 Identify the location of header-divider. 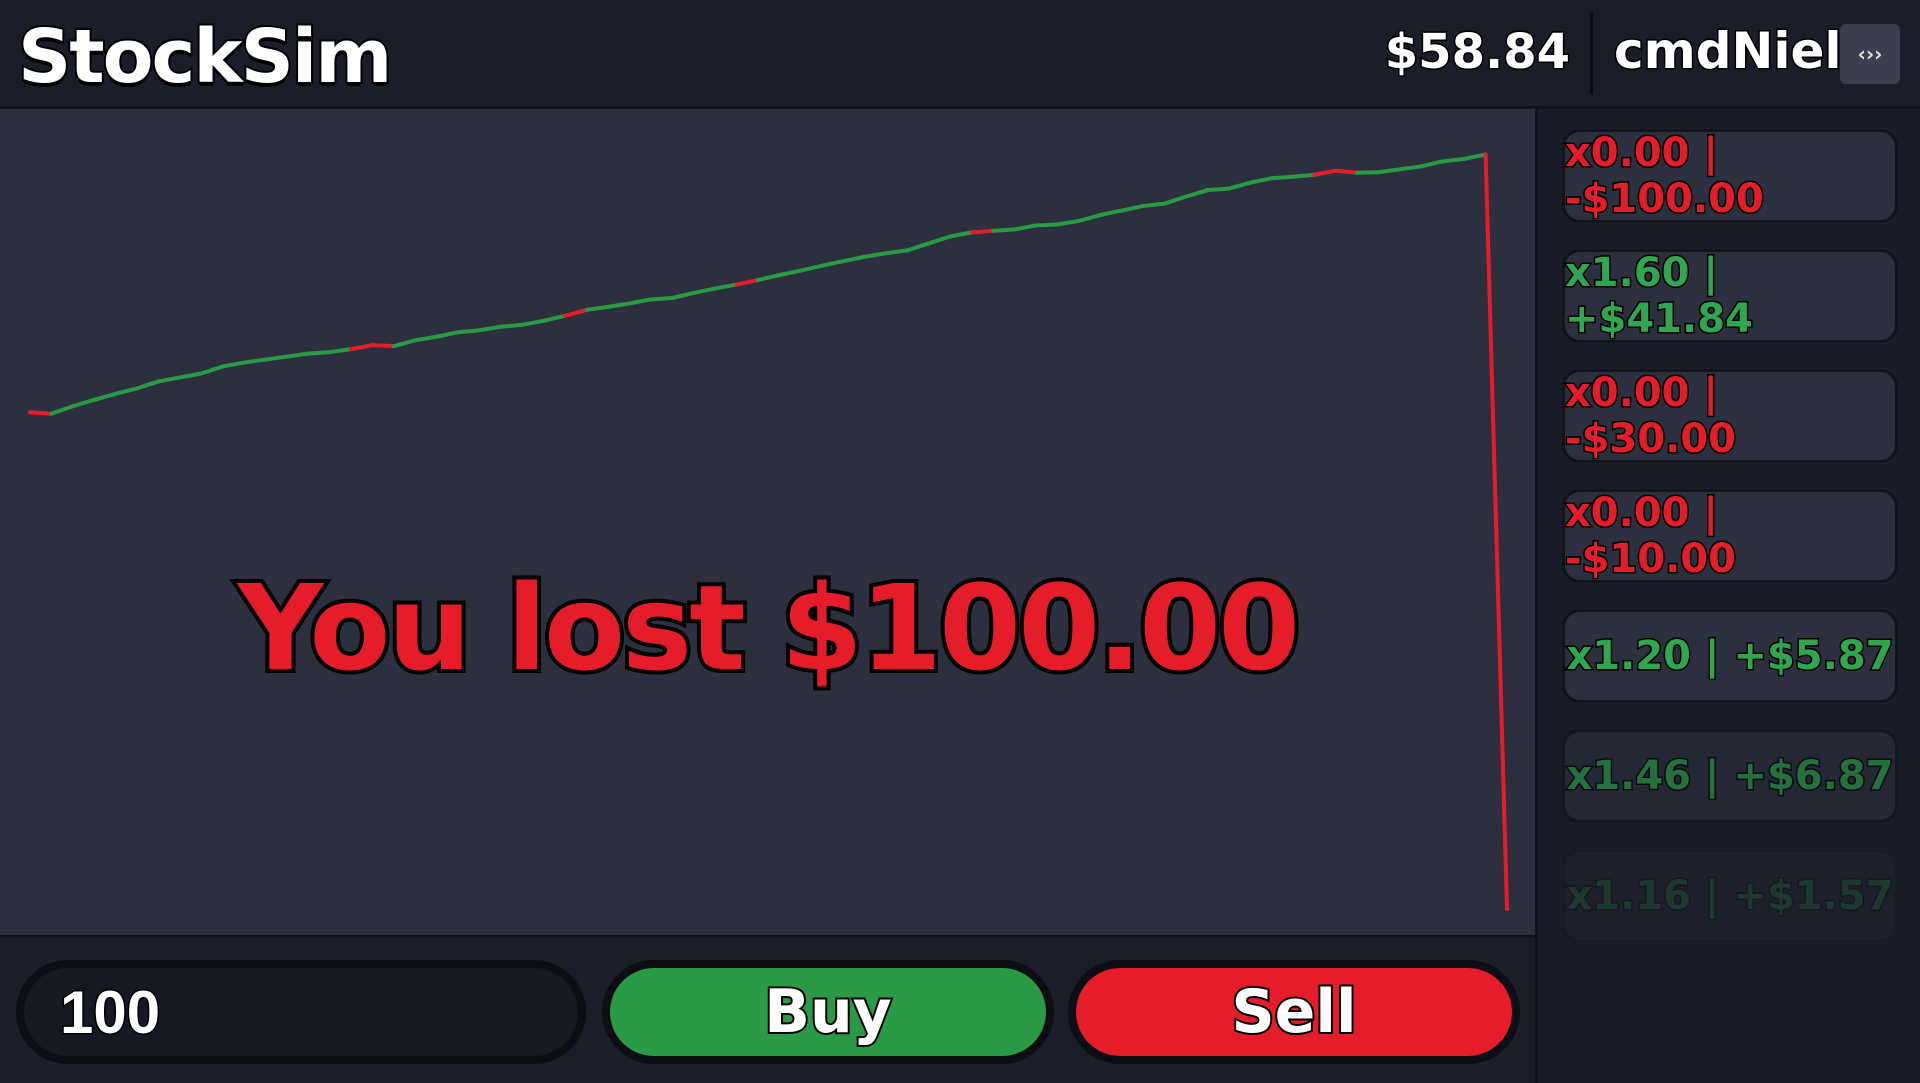
(1591, 53).